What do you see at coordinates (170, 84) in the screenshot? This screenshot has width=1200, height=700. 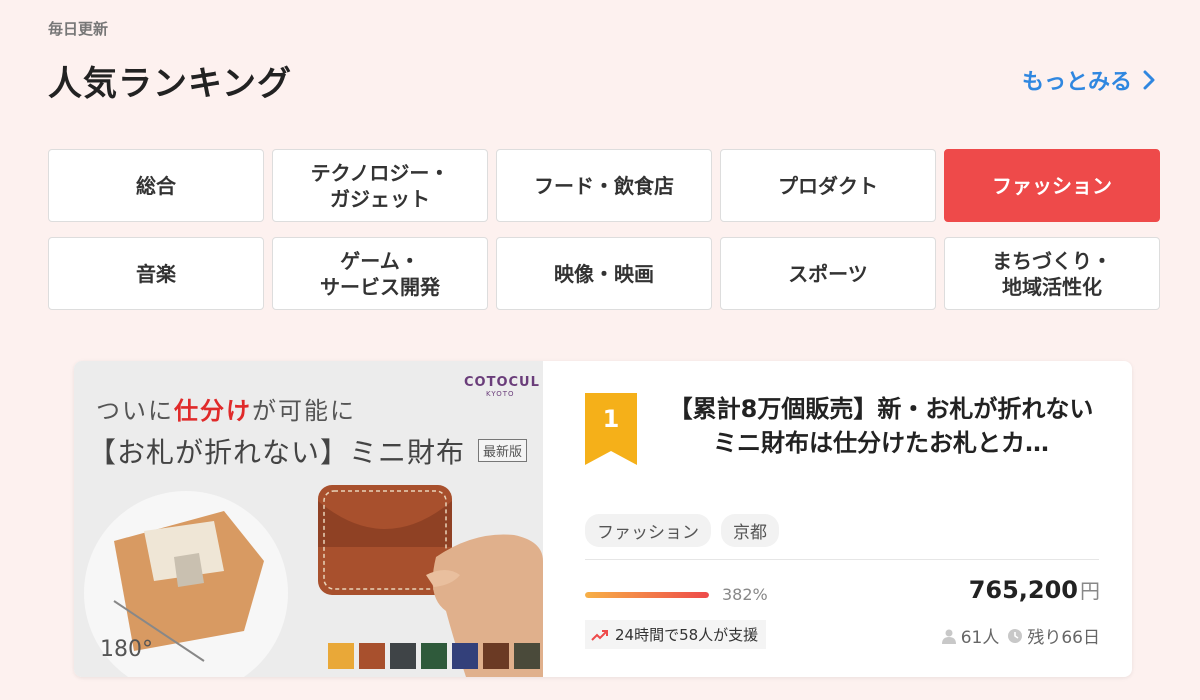 I see `page-title: 人気ランキング` at bounding box center [170, 84].